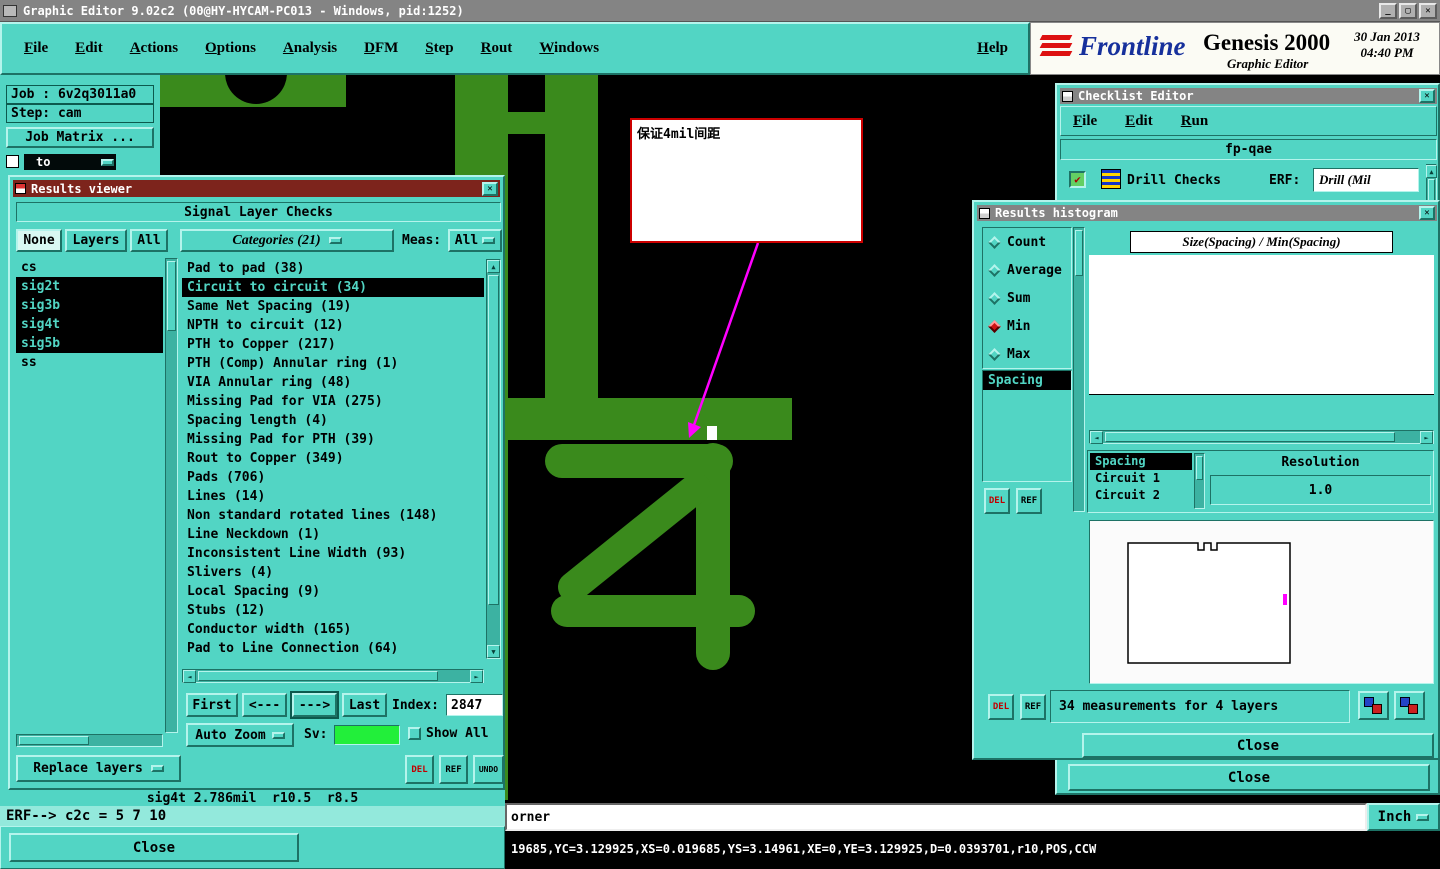 The height and width of the screenshot is (869, 1440). Describe the element at coordinates (1141, 461) in the screenshot. I see `series-item: Spacing` at that location.